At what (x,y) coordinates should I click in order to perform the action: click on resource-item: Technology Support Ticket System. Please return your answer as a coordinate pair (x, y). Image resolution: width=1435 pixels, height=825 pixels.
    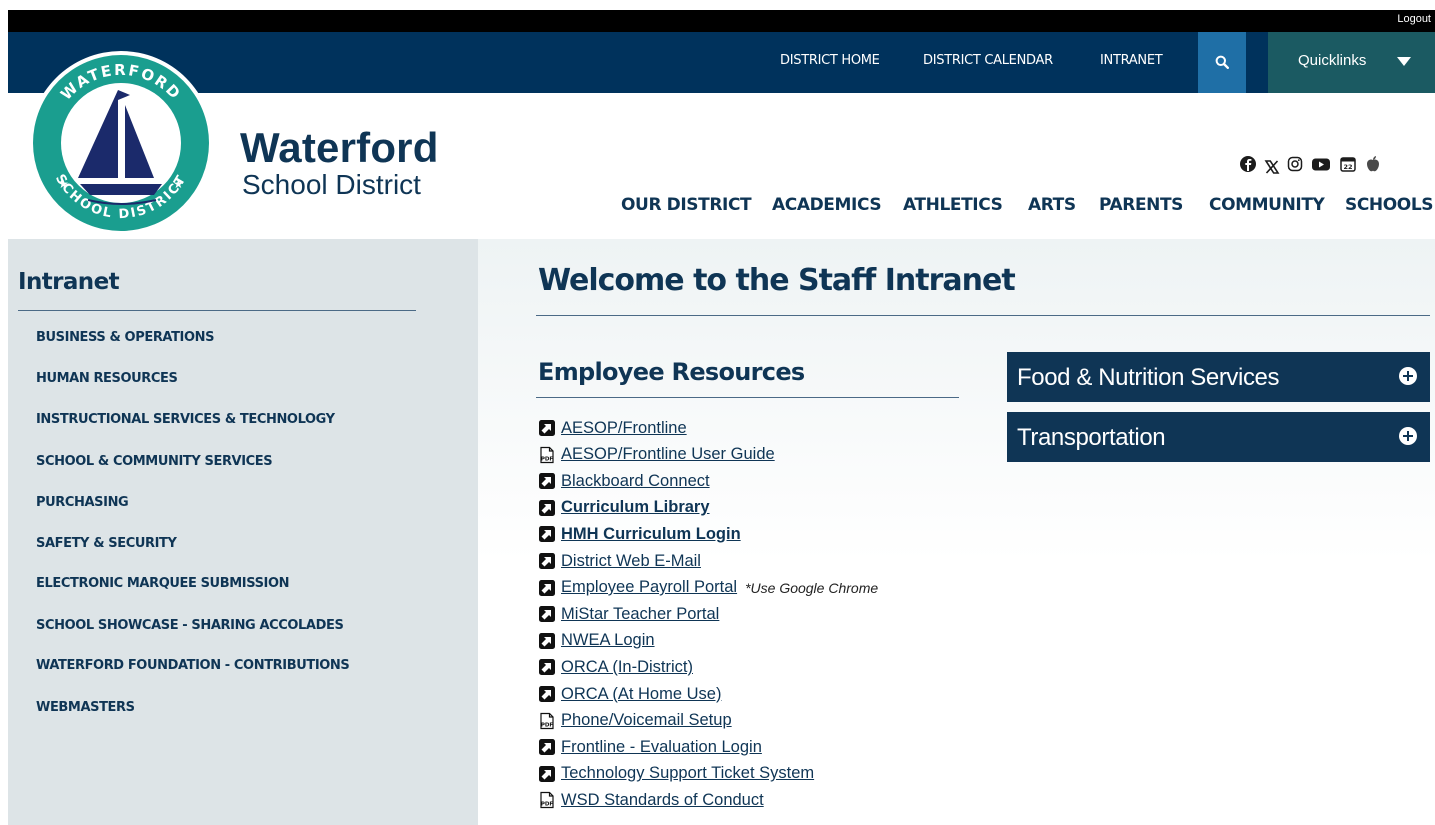
    Looking at the image, I should click on (676, 774).